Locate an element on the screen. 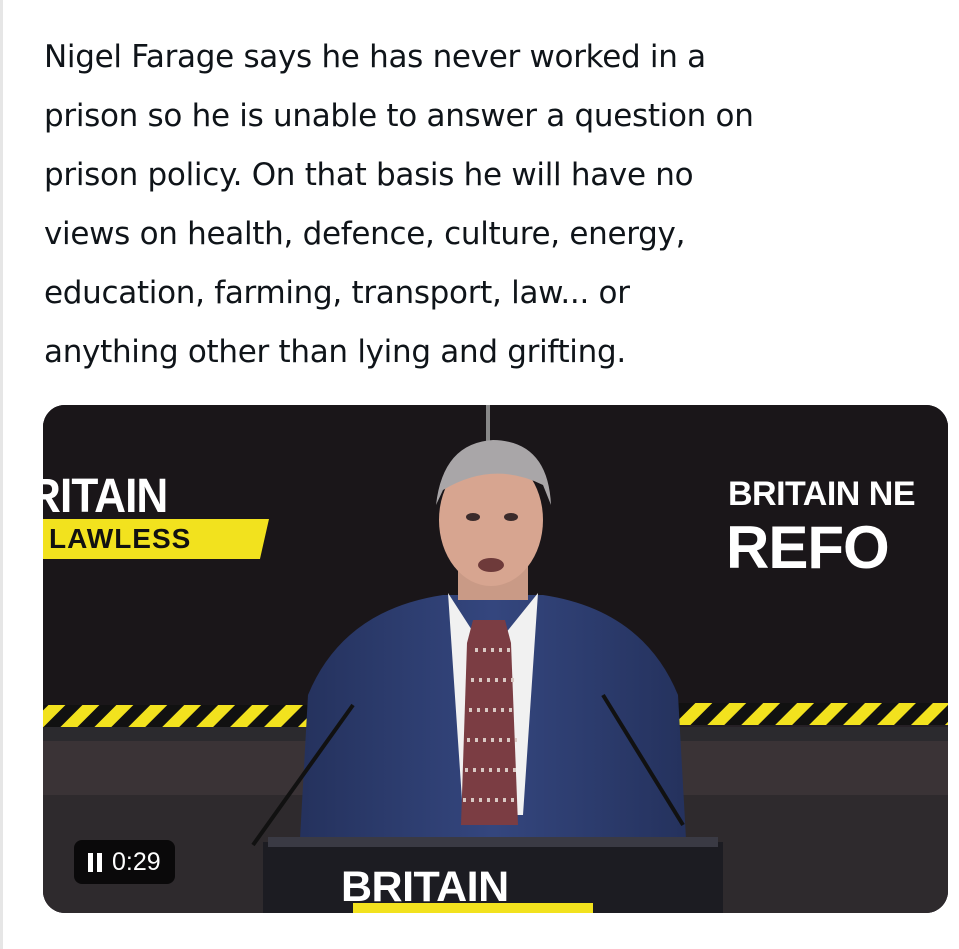  backdrop-sign-left-top: RITAIN is located at coordinates (105, 496).